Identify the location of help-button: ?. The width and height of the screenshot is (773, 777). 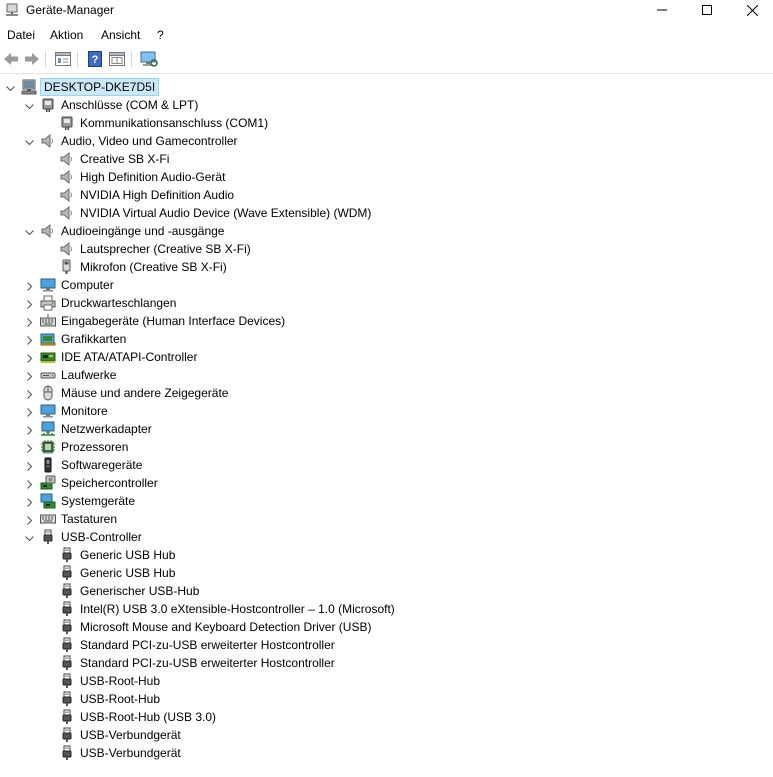
(95, 59).